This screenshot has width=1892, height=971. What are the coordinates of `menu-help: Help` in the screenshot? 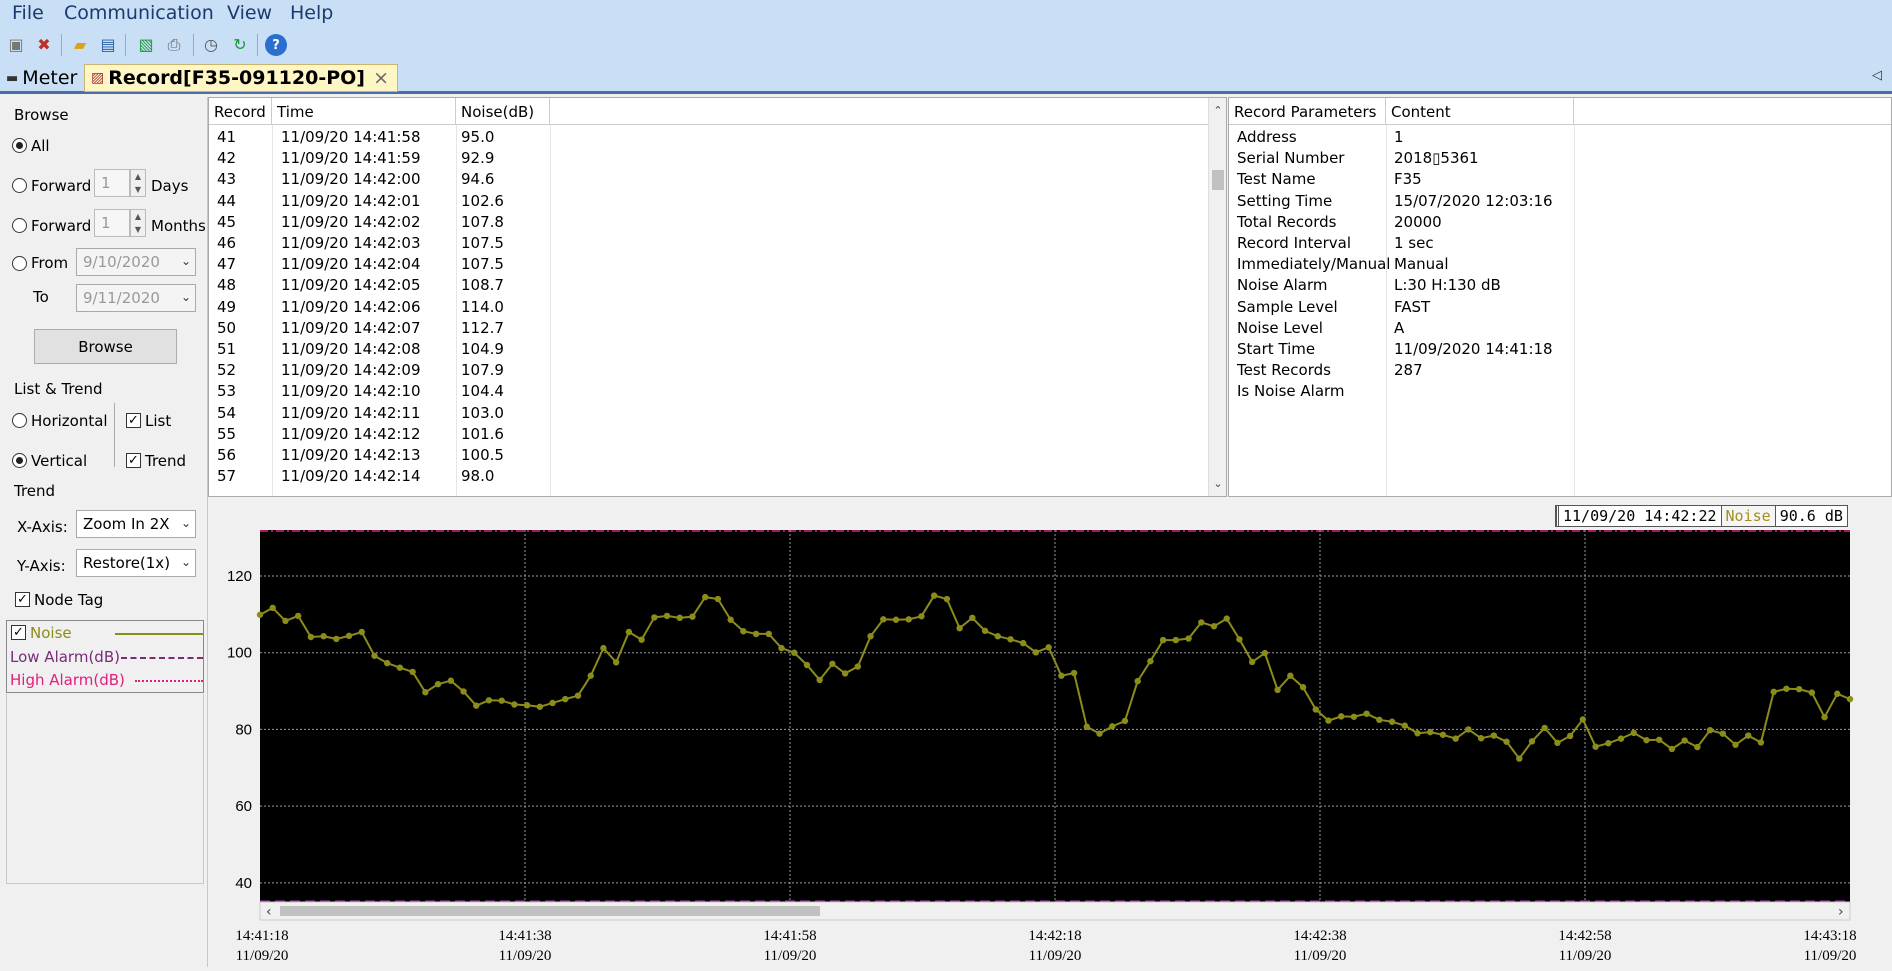 It's located at (311, 13).